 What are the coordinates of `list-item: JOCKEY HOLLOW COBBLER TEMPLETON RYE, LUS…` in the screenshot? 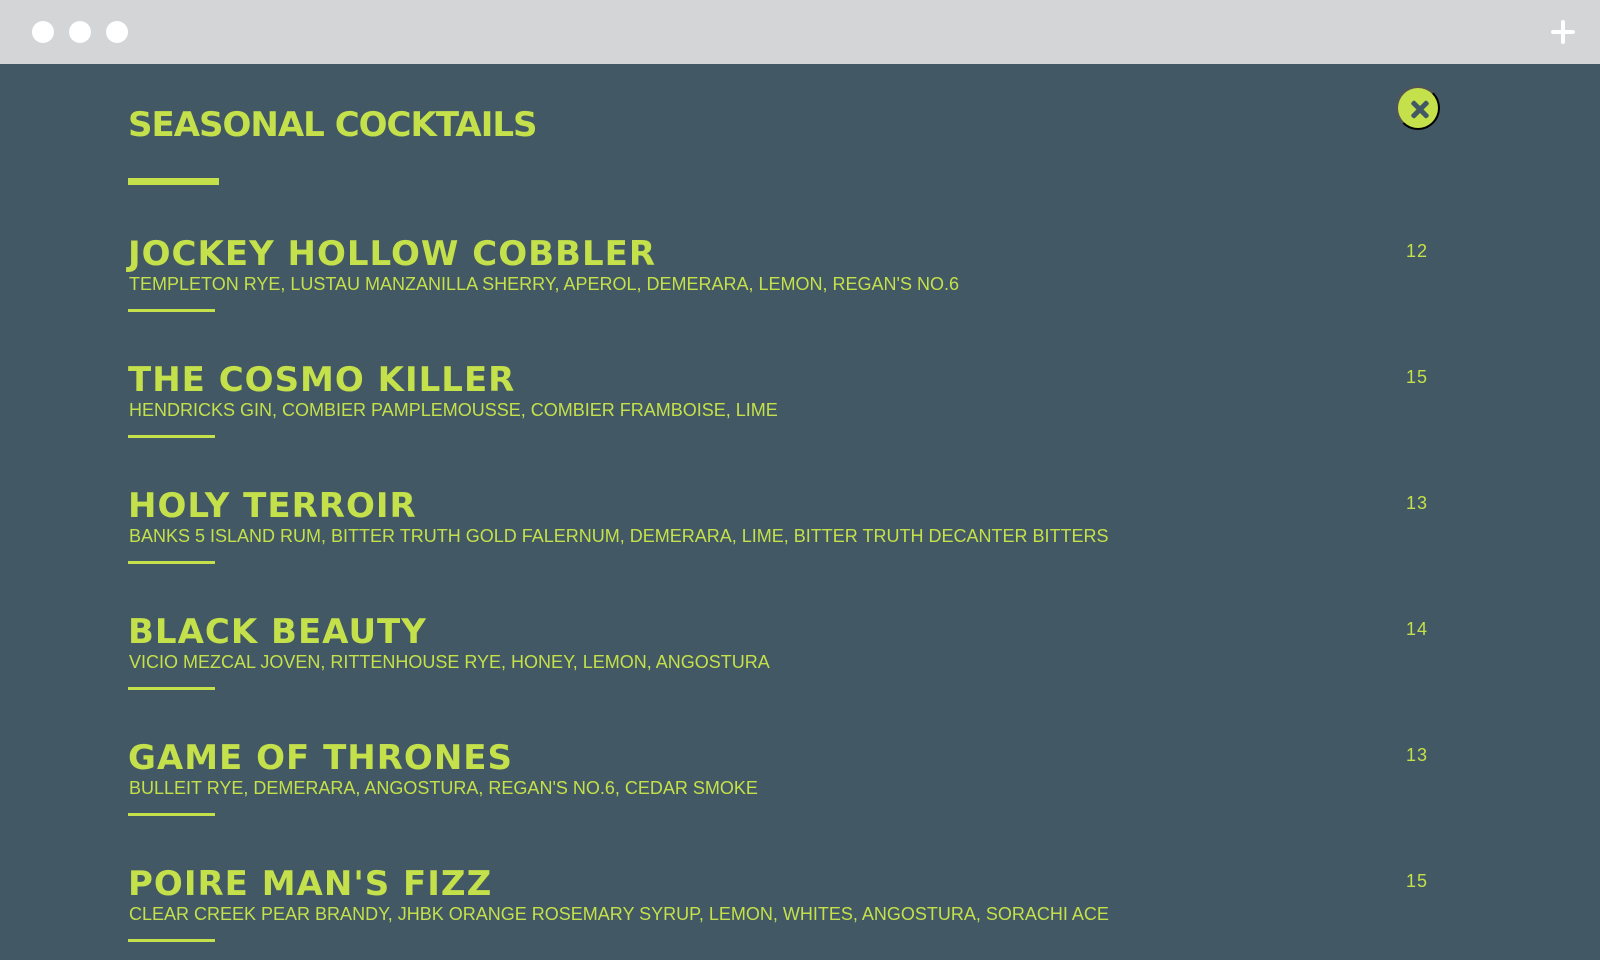 It's located at (788, 299).